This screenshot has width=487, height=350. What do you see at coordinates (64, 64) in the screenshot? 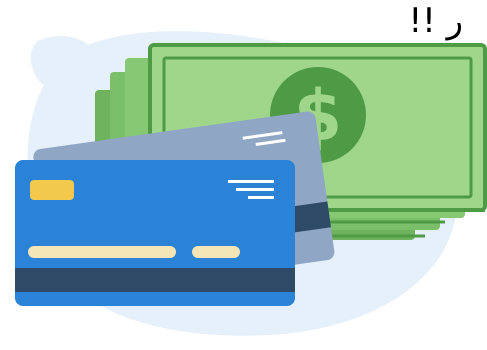
I see `background-blob-small` at bounding box center [64, 64].